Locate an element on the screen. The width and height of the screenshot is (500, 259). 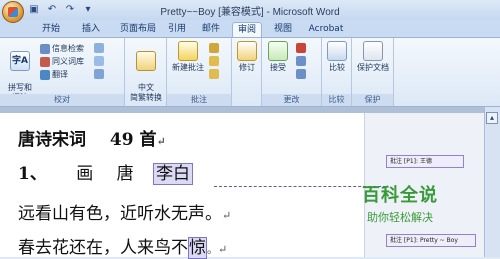
tab-insert: 插入 is located at coordinates (91, 29).